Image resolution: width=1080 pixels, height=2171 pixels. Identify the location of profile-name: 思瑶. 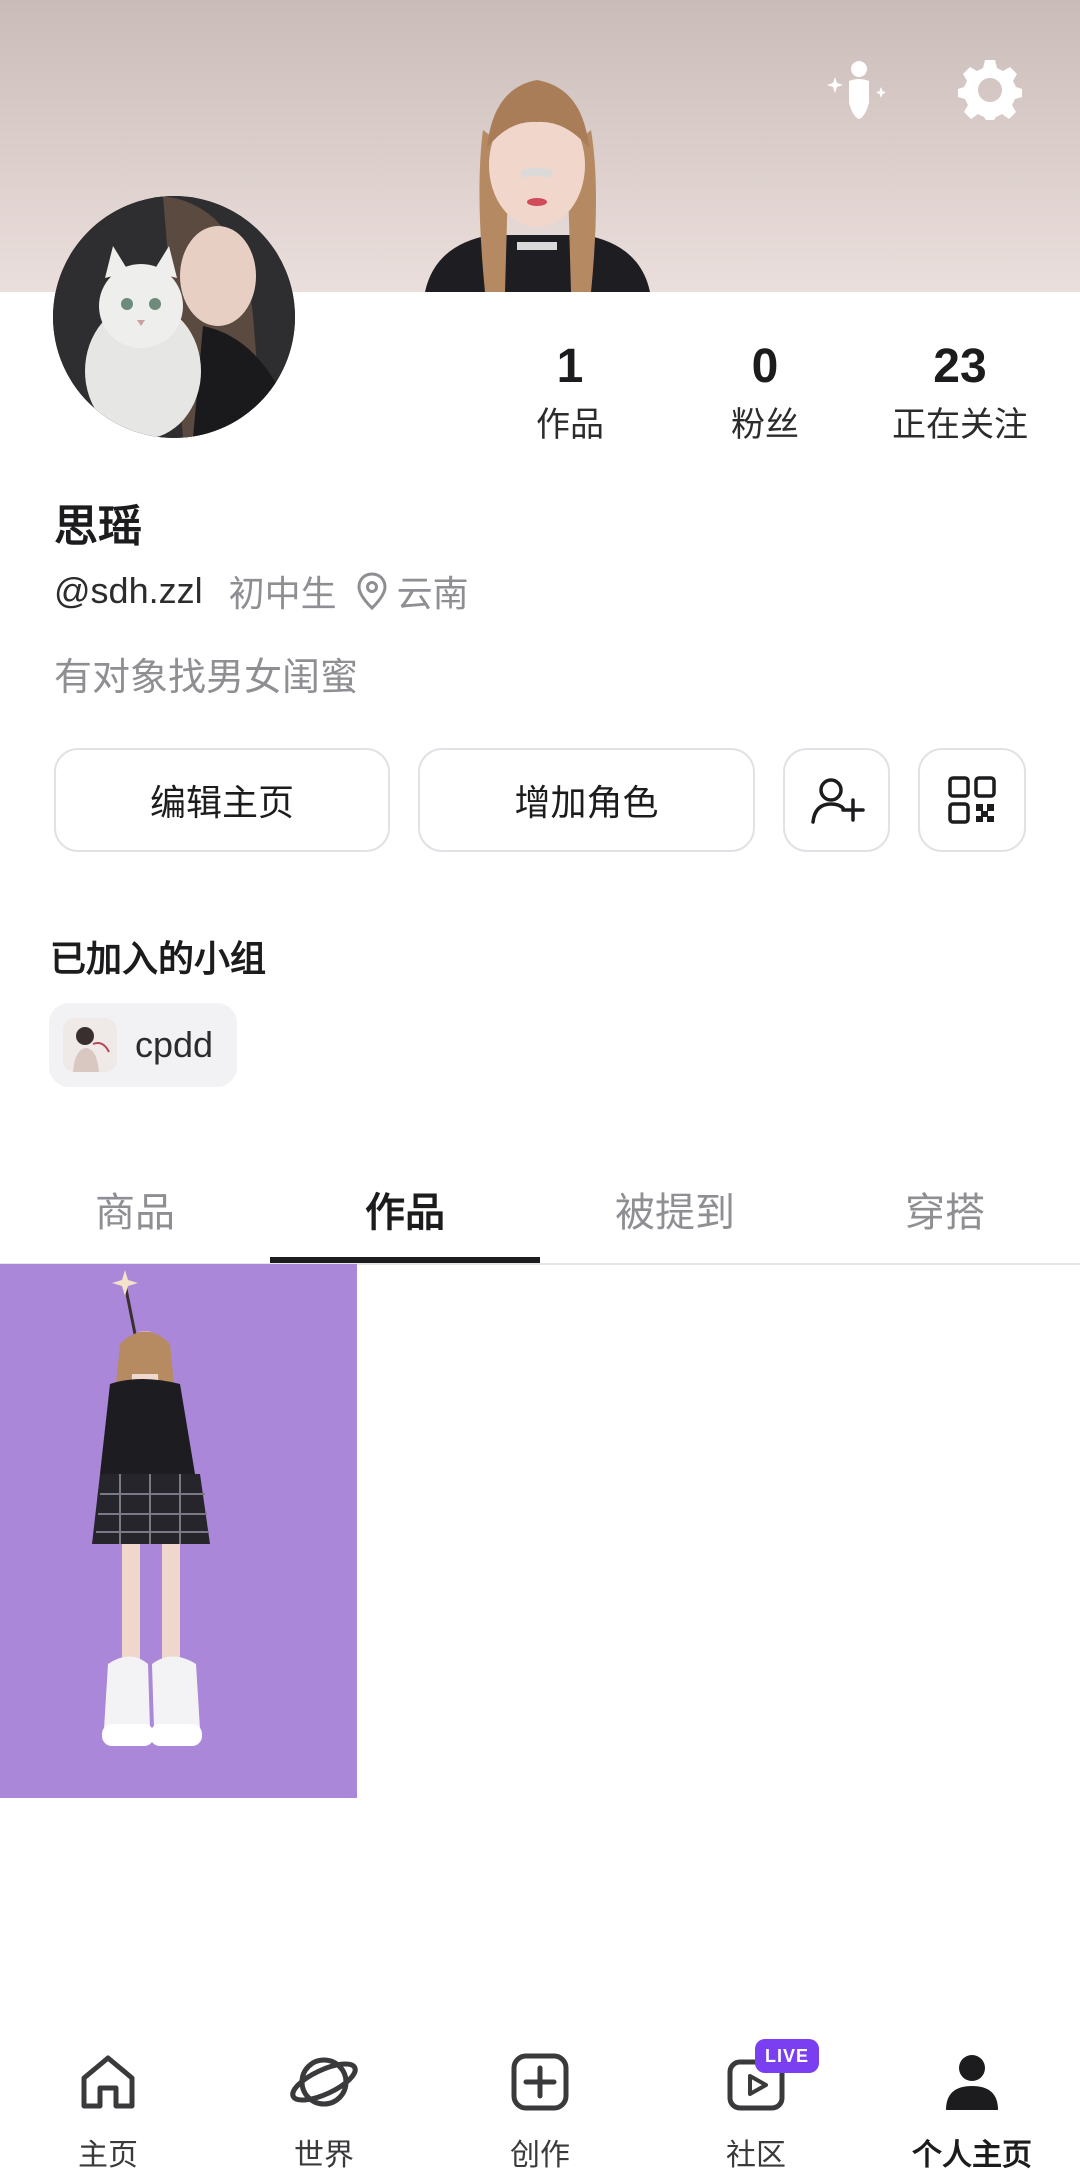
(98, 526).